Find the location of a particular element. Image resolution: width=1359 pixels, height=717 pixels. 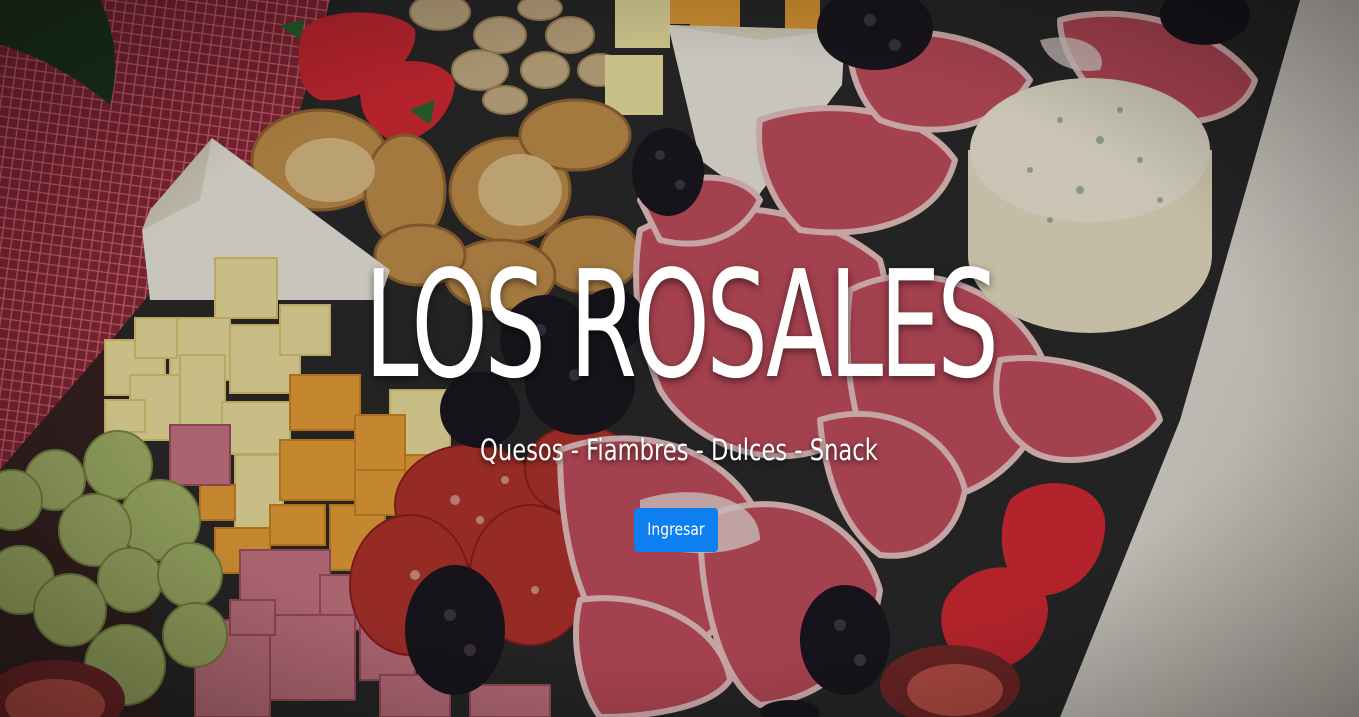

hero-subtitle: Quesos - Fiambres - Dulces - Snack is located at coordinates (679, 450).